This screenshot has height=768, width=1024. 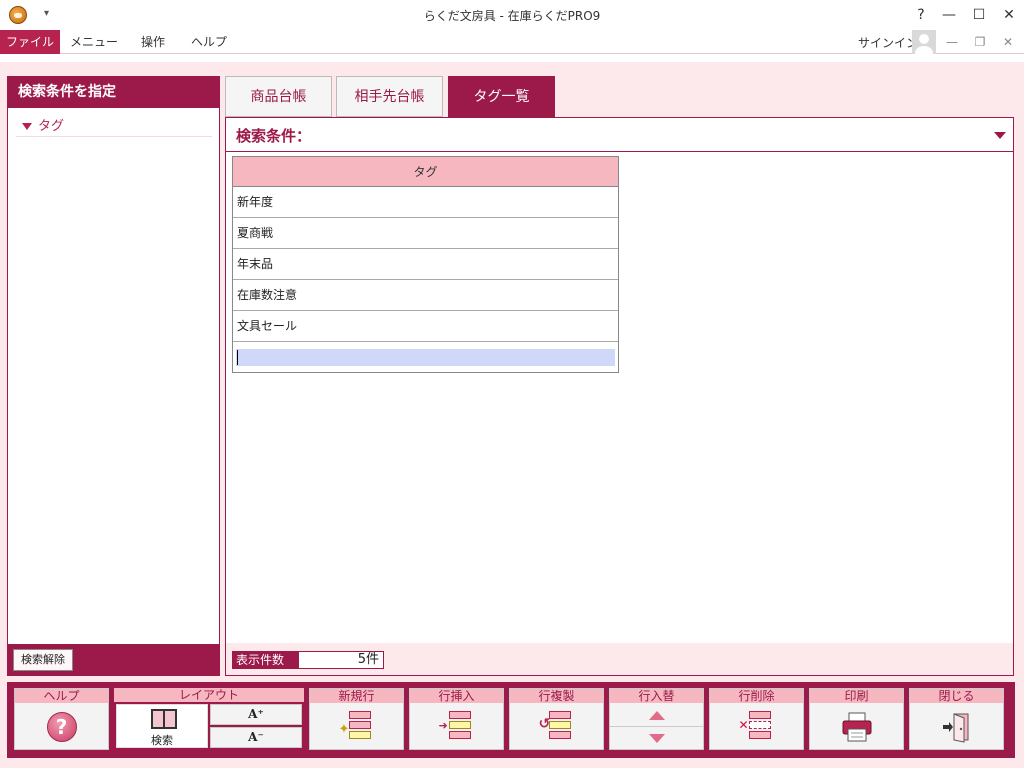 What do you see at coordinates (656, 696) in the screenshot?
I see `swap-row-label: 行入替` at bounding box center [656, 696].